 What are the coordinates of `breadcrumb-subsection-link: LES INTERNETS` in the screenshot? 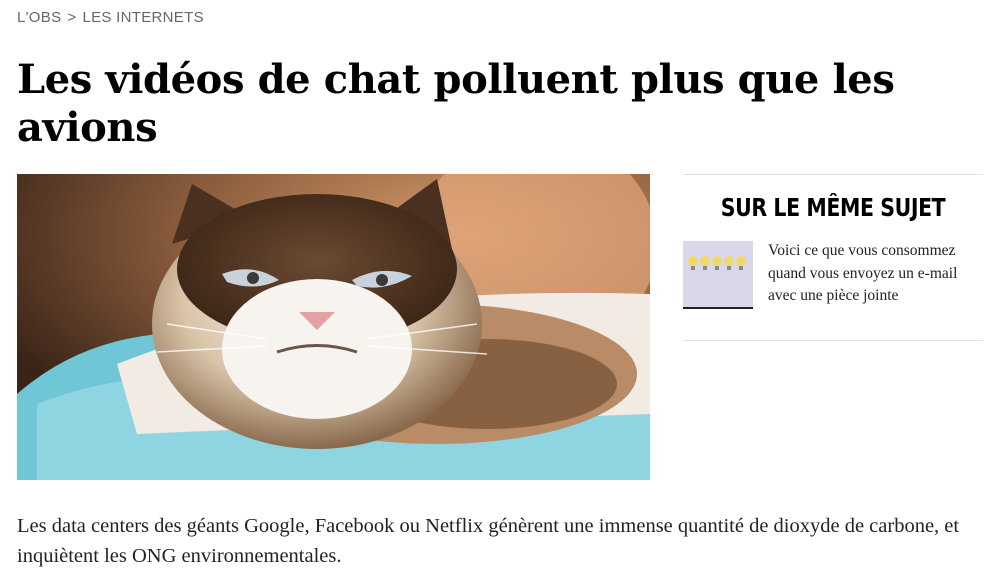 It's located at (142, 17).